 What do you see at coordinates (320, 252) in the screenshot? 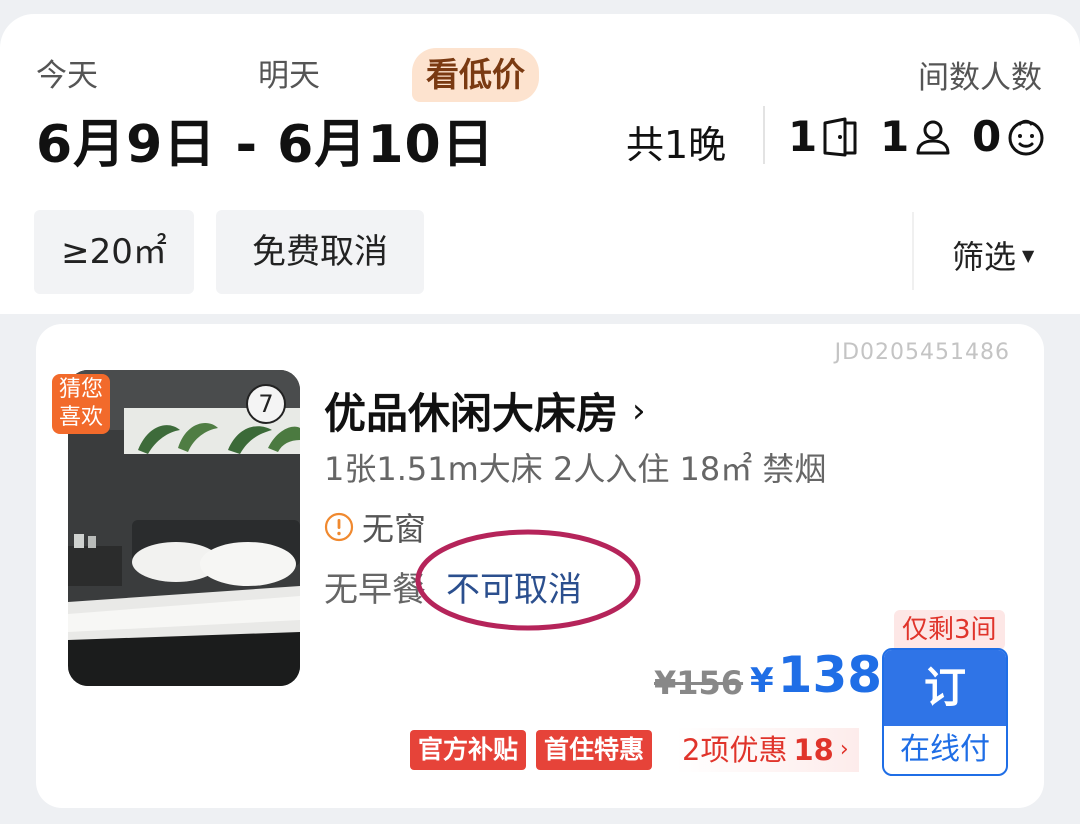
I see `filter-chip-free-cancel: 免费取消` at bounding box center [320, 252].